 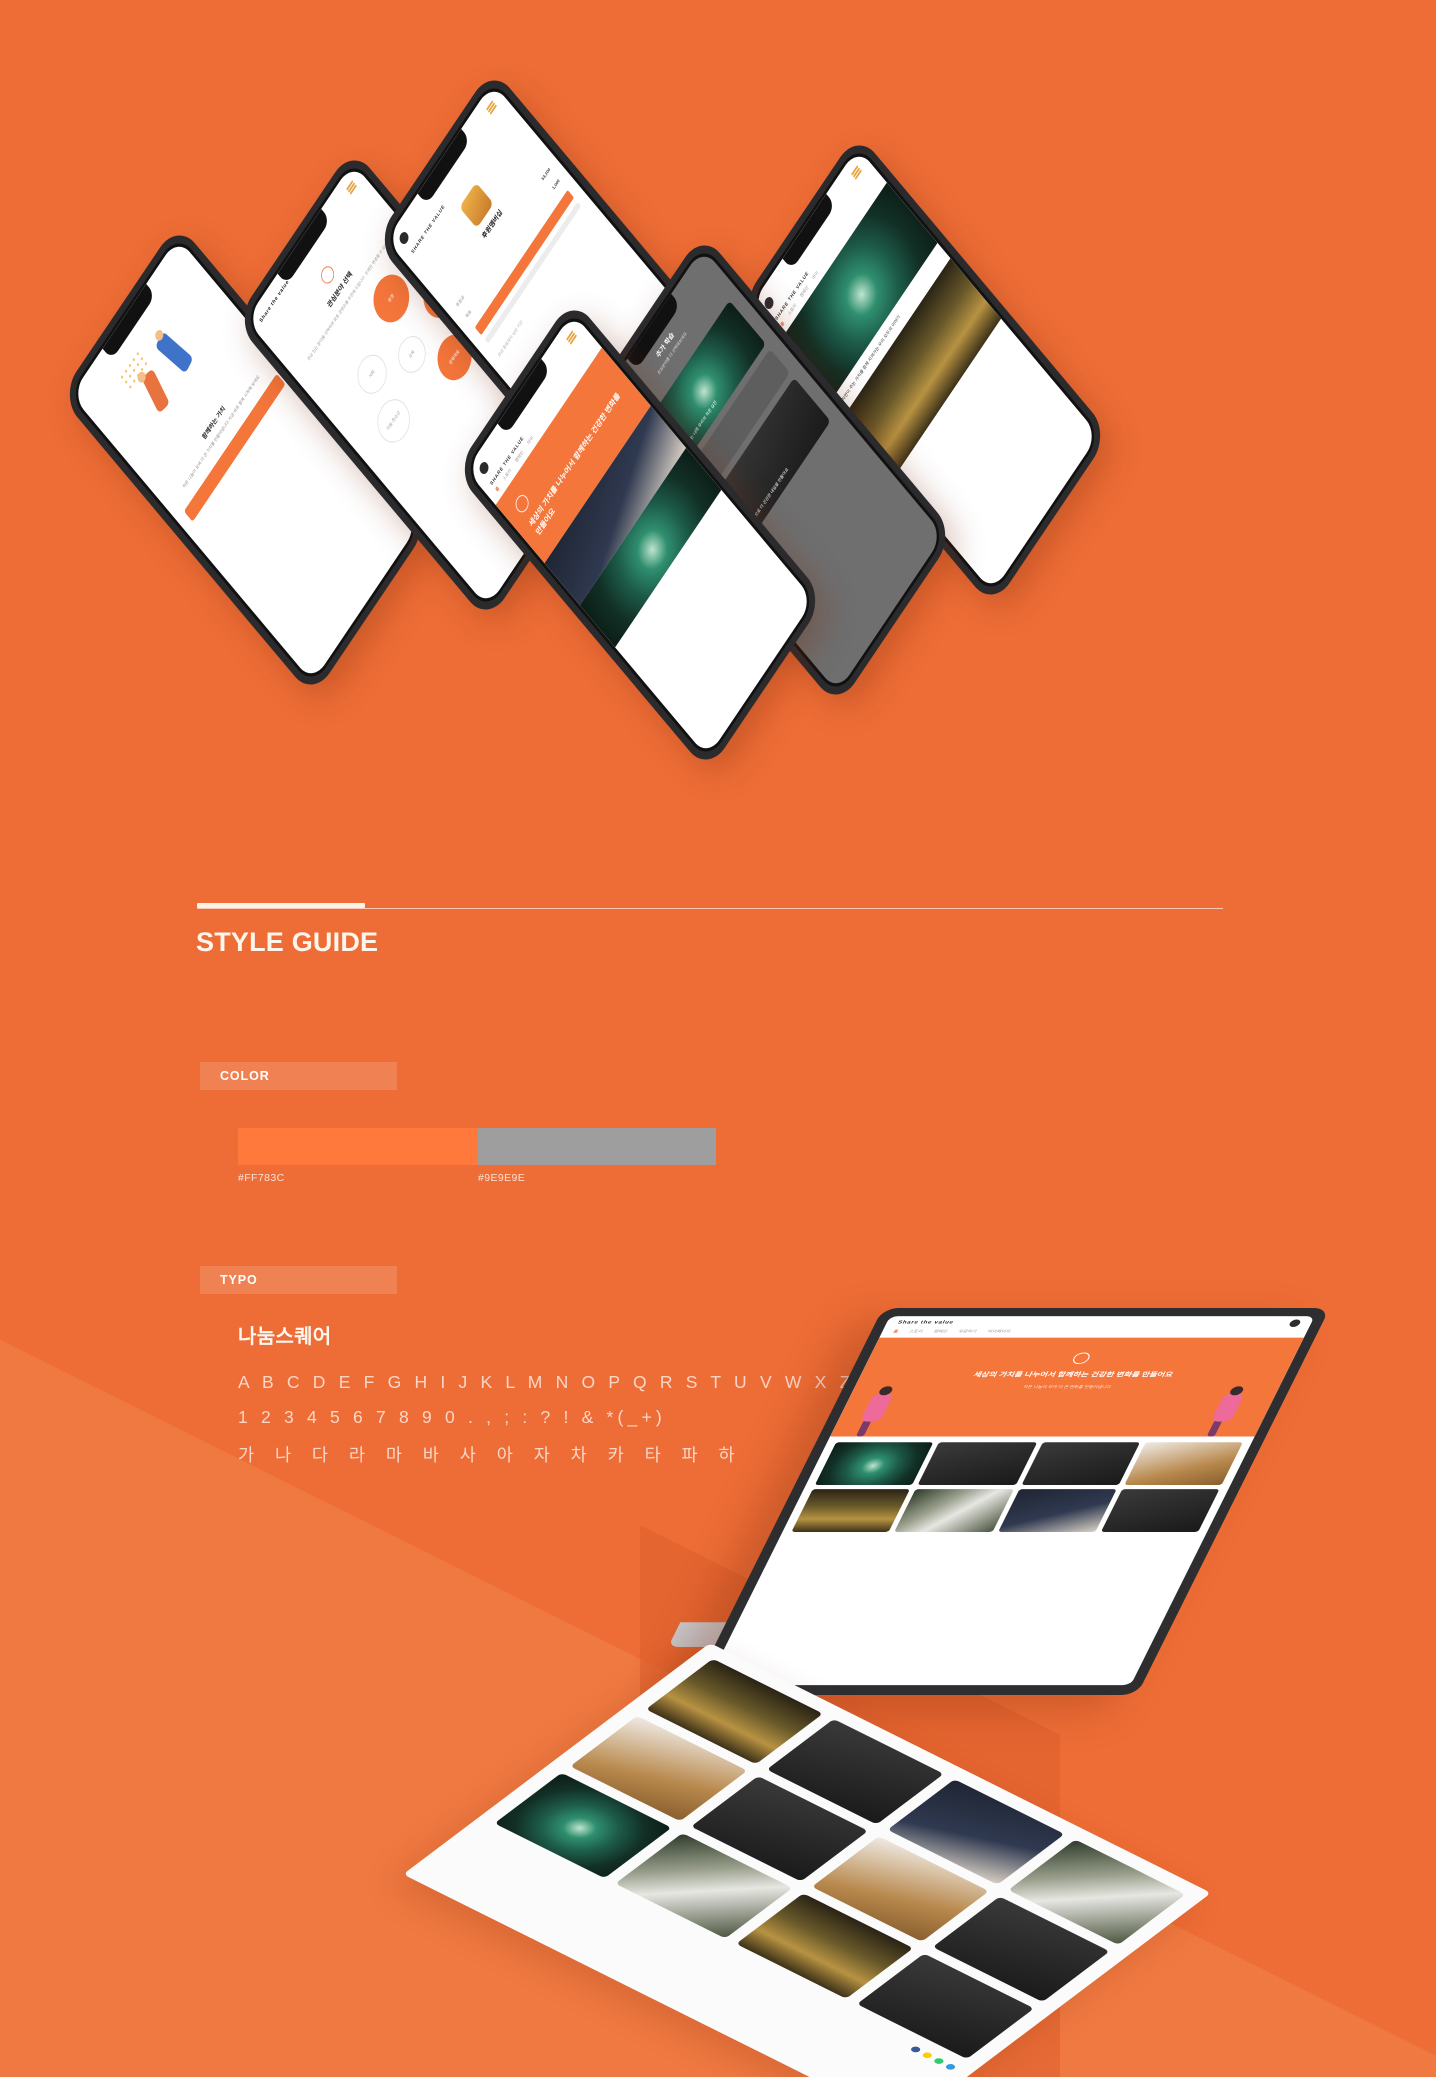 I want to click on page-title: STYLE GUIDE, so click(x=287, y=942).